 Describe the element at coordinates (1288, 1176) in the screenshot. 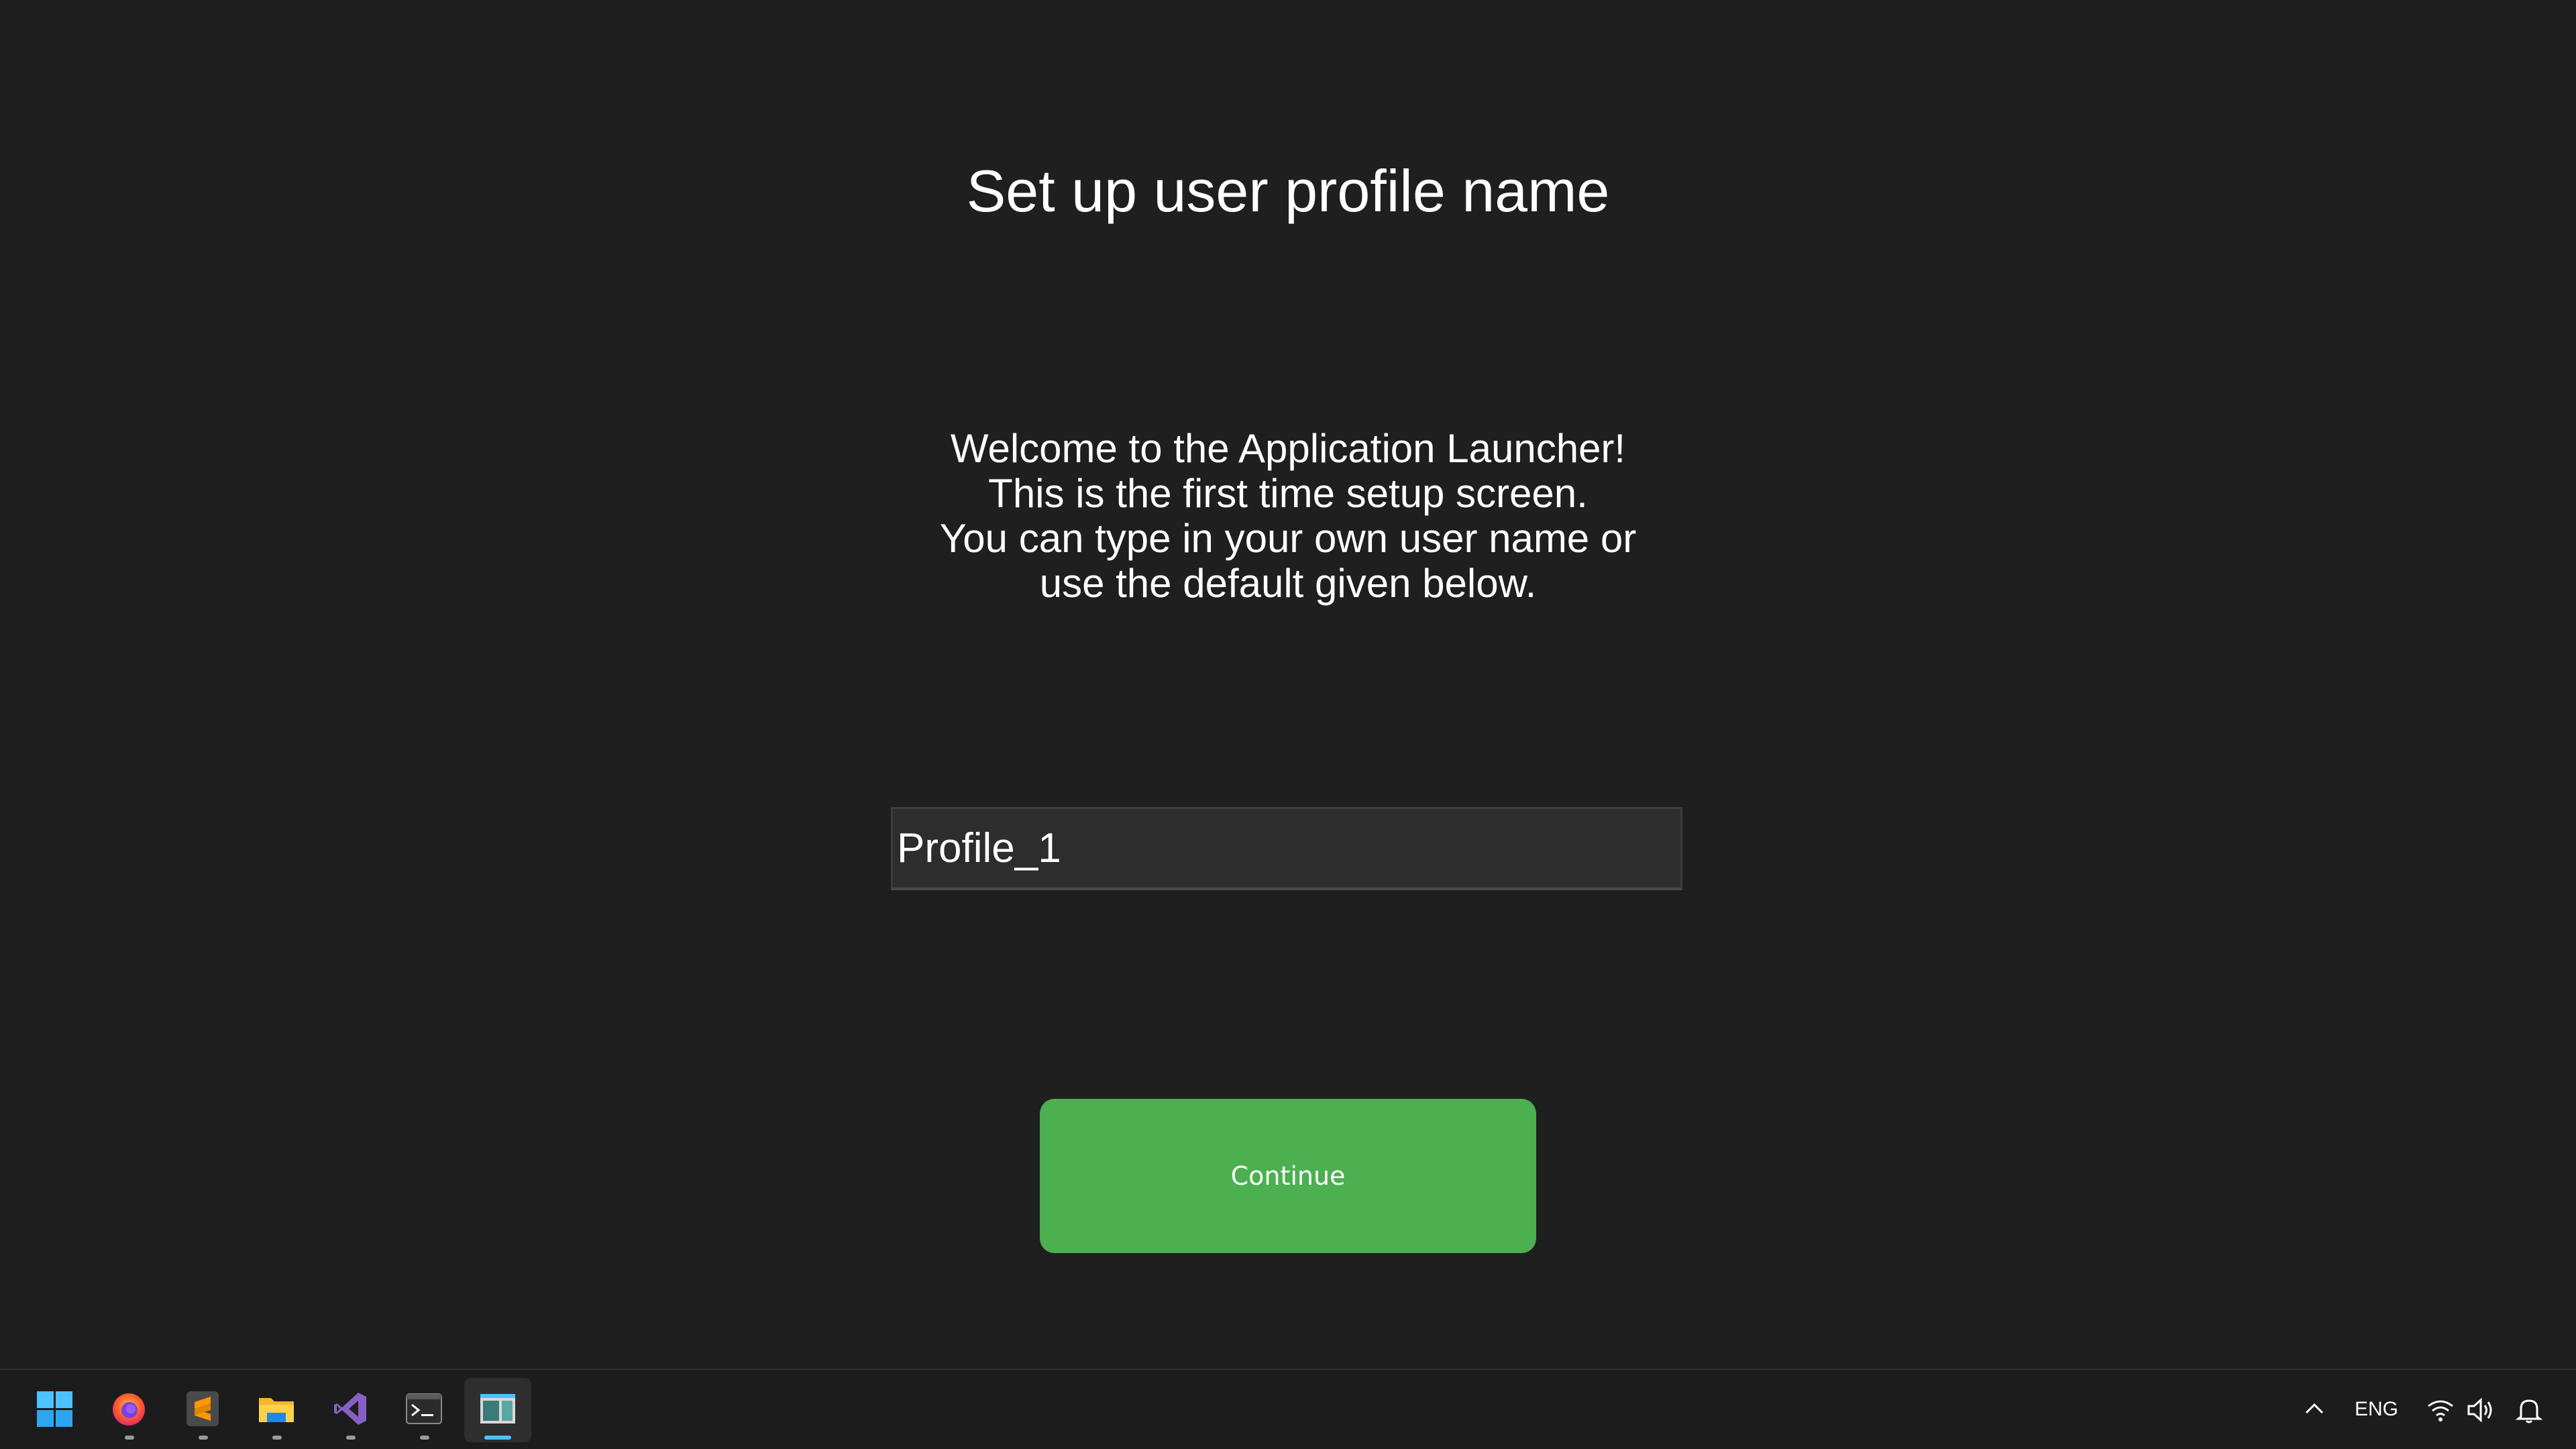

I see `continue-button: Continue` at that location.